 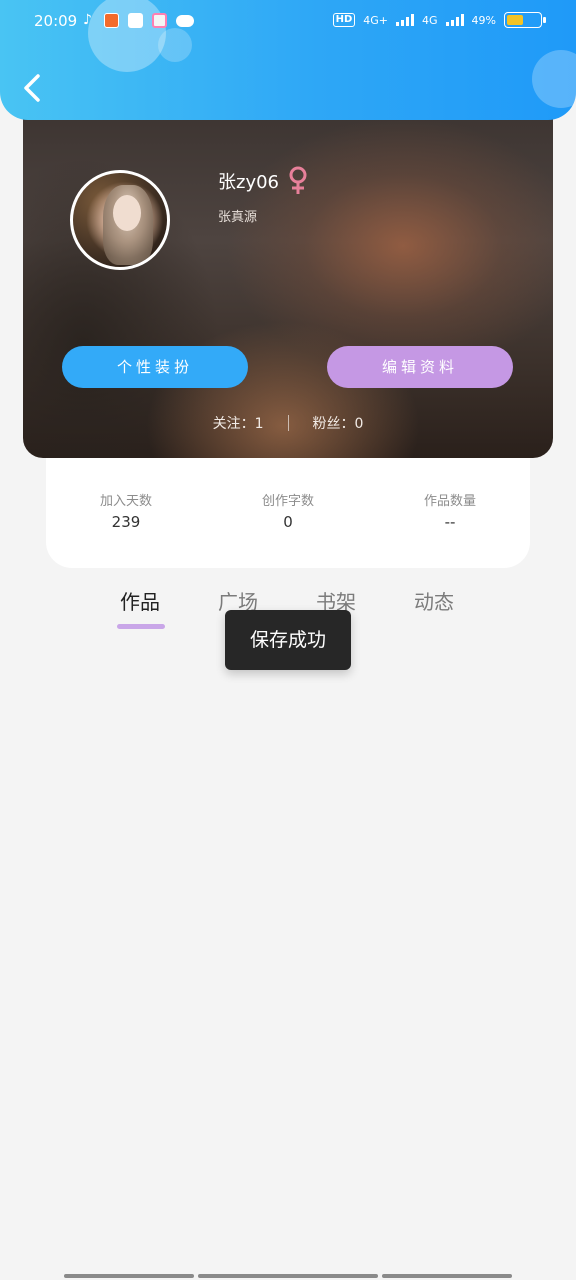 What do you see at coordinates (515, 20) in the screenshot?
I see `battery-fill` at bounding box center [515, 20].